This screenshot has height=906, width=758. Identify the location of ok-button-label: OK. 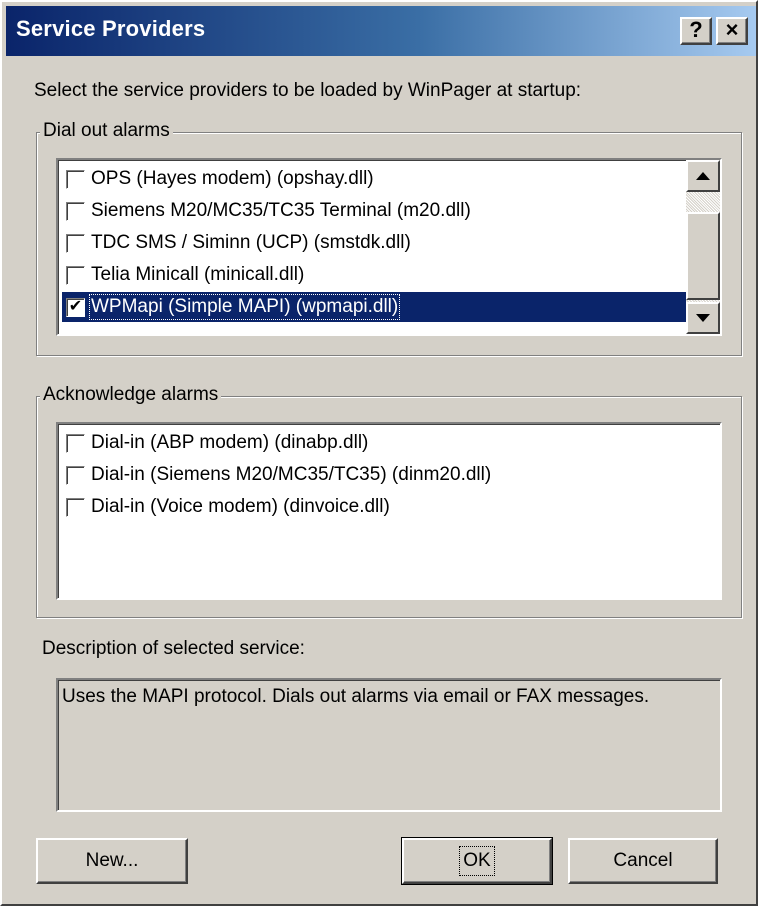
(477, 861).